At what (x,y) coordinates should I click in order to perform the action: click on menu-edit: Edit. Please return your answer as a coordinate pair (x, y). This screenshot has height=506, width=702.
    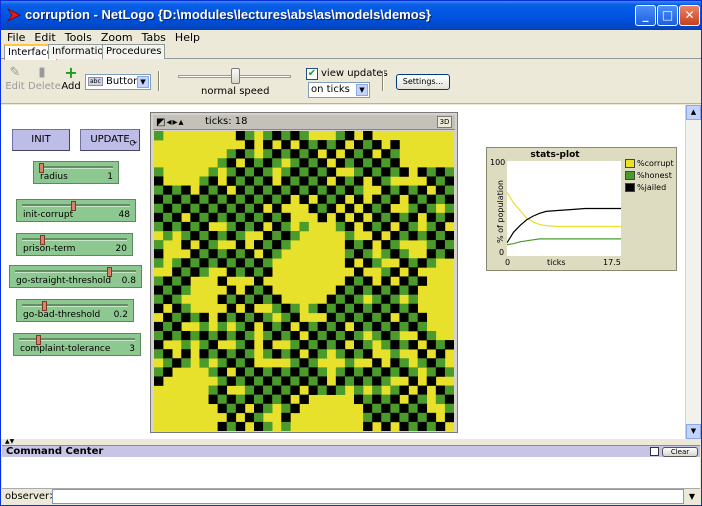
    Looking at the image, I should click on (44, 37).